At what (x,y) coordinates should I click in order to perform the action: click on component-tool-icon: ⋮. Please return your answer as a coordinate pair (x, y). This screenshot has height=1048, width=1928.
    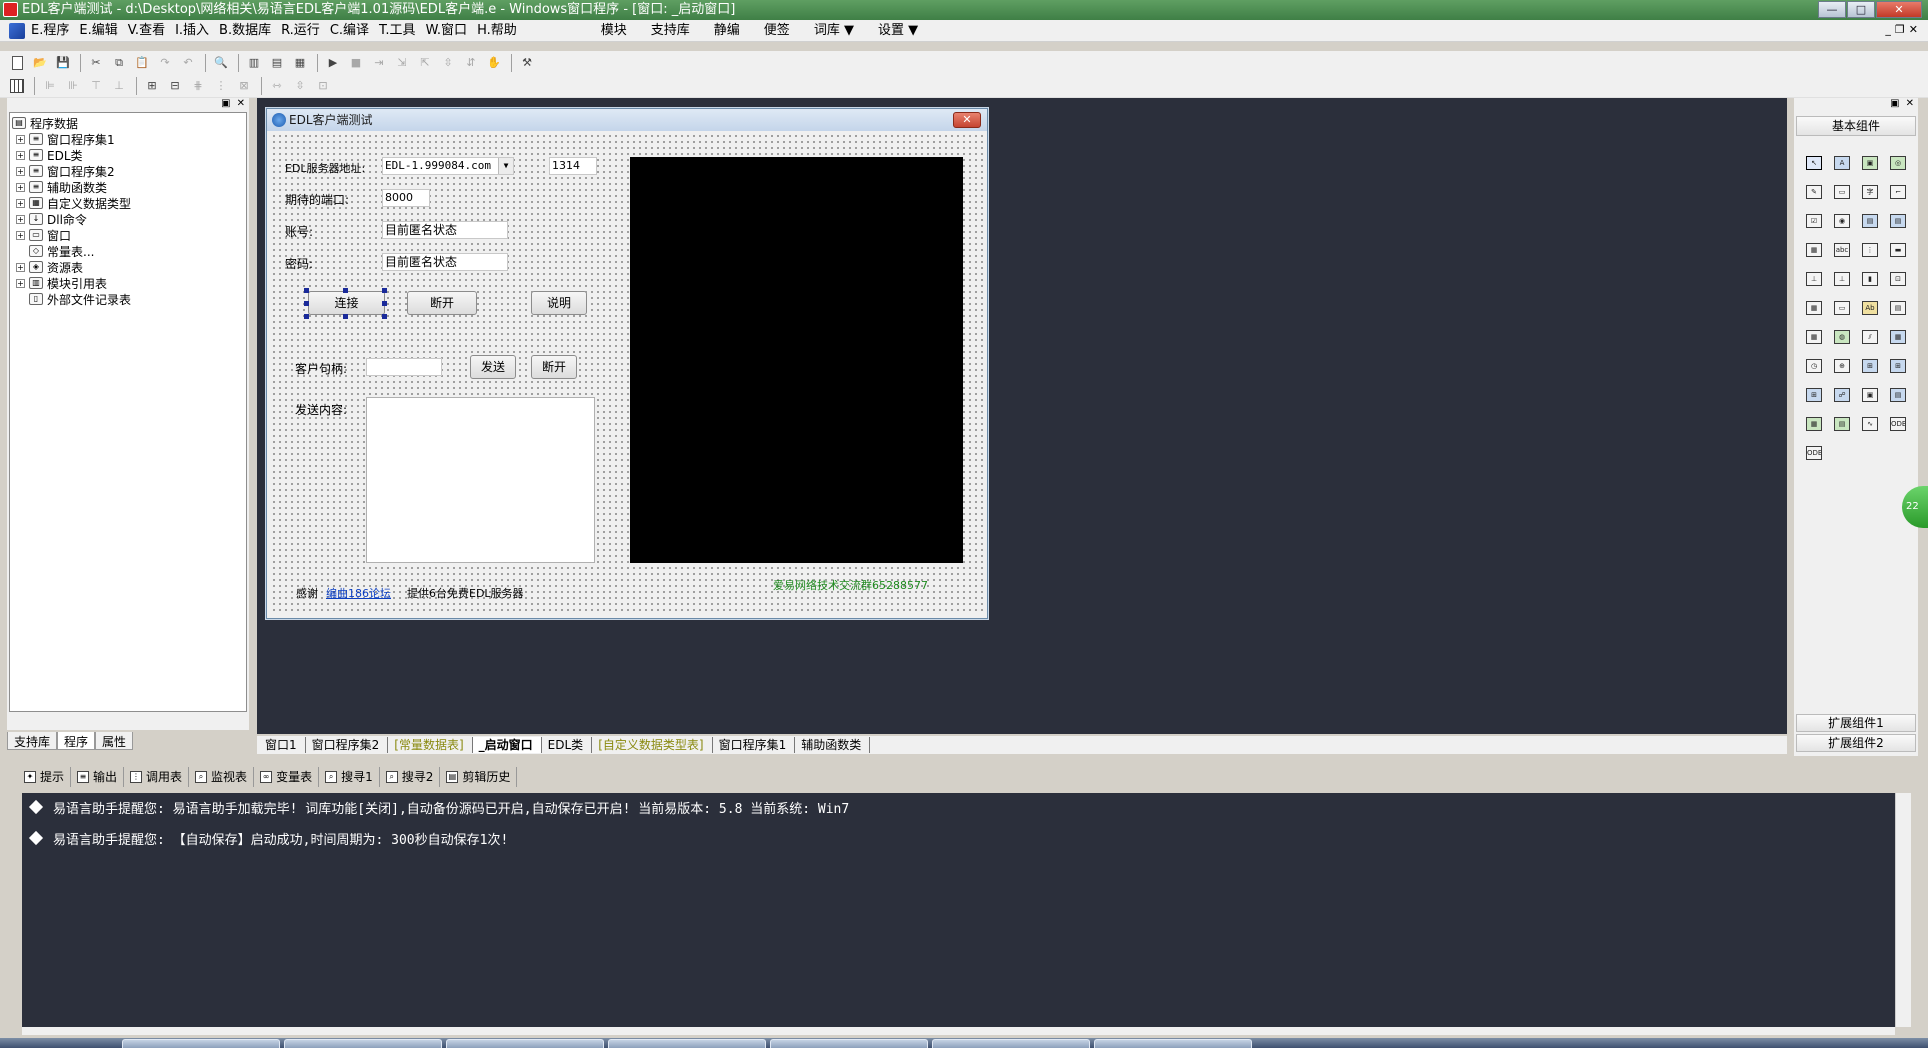
    Looking at the image, I should click on (1870, 249).